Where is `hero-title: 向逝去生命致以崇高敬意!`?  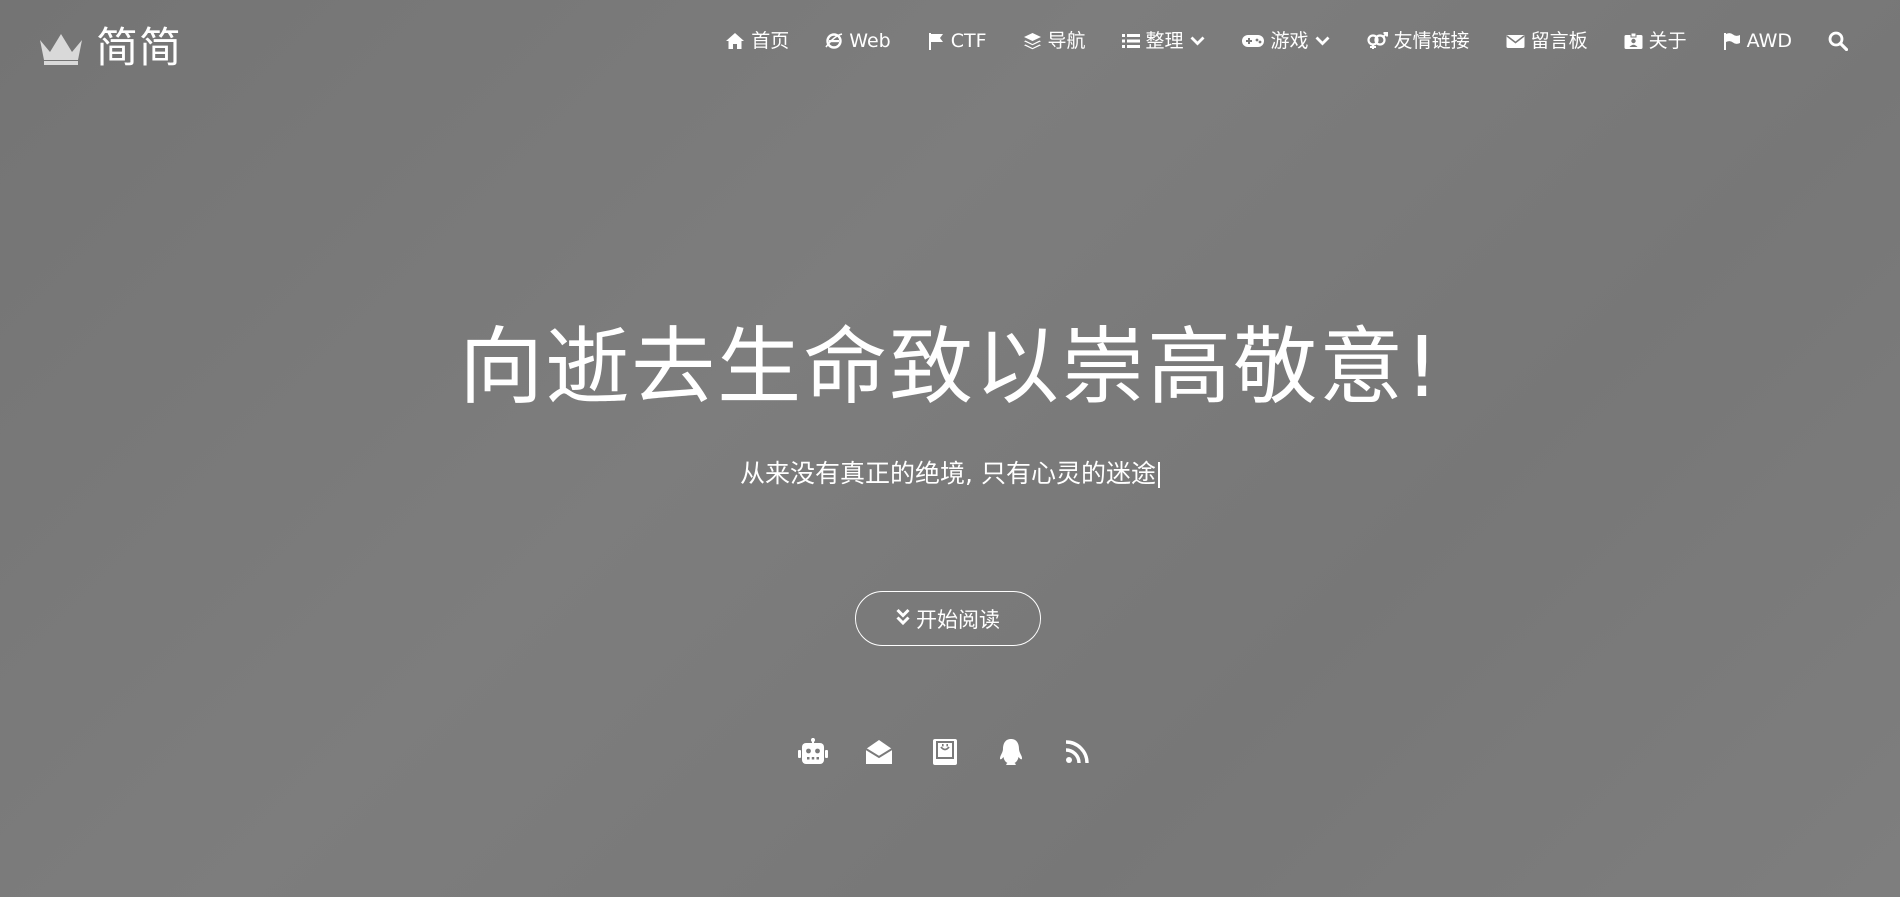
hero-title: 向逝去生命致以崇高敬意! is located at coordinates (950, 367).